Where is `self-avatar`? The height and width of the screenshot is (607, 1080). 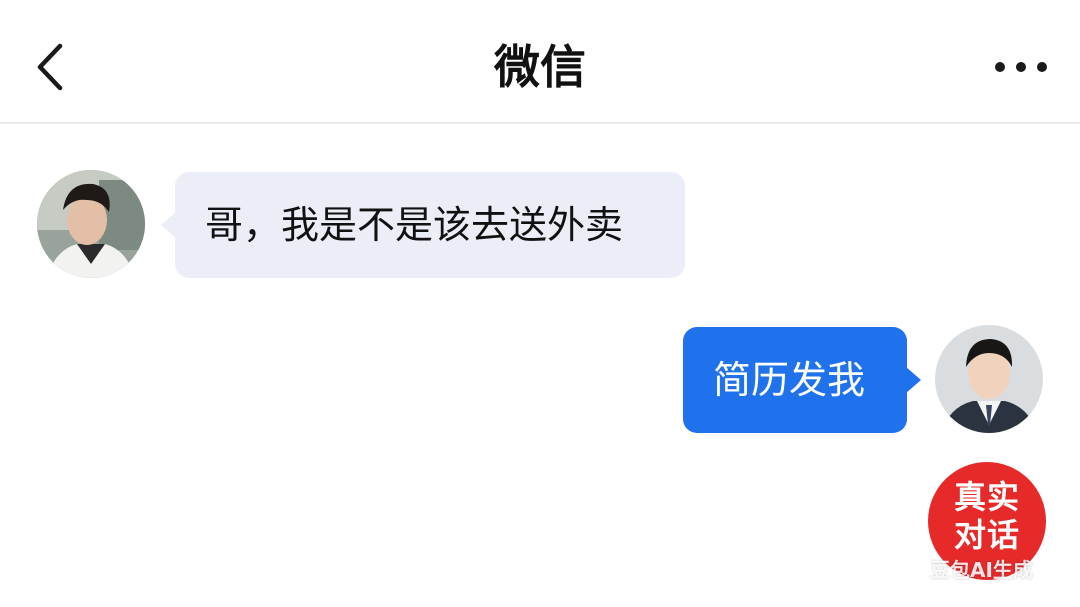
self-avatar is located at coordinates (989, 379).